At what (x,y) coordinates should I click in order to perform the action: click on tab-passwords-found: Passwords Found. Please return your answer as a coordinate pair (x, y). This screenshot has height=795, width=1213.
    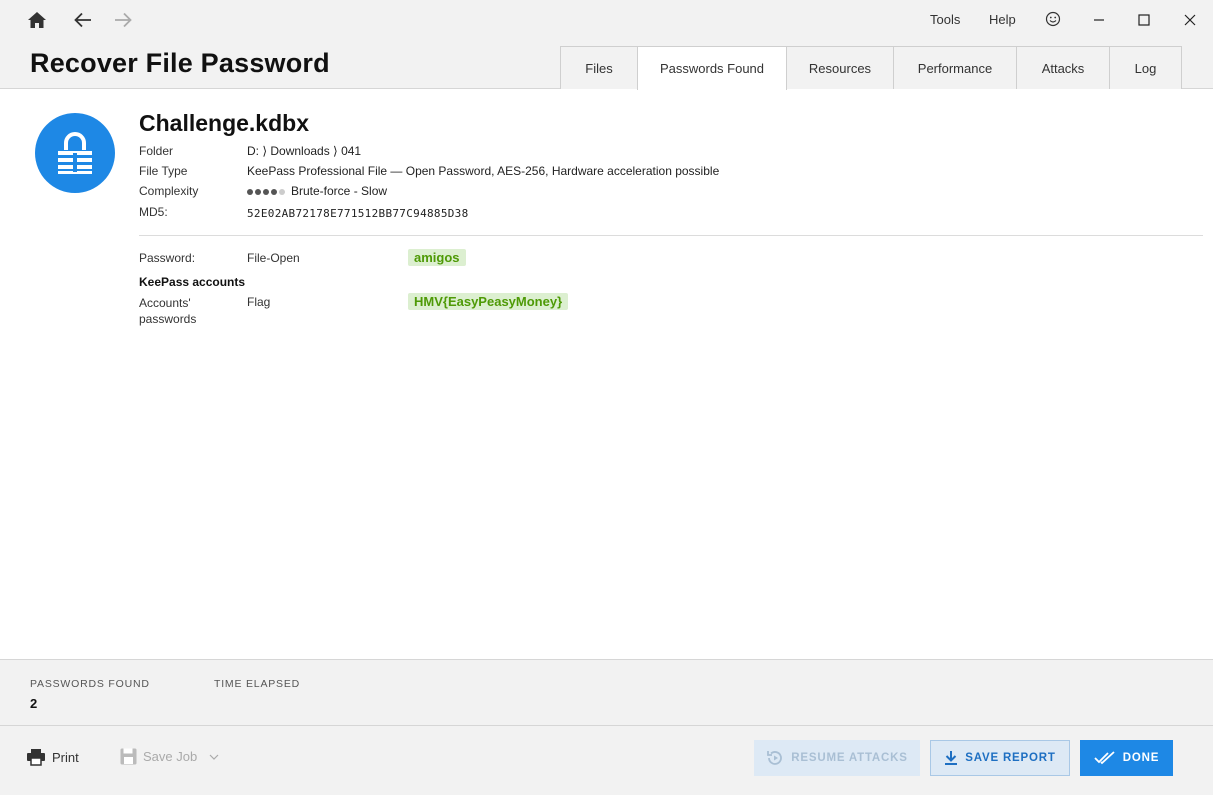
    Looking at the image, I should click on (712, 68).